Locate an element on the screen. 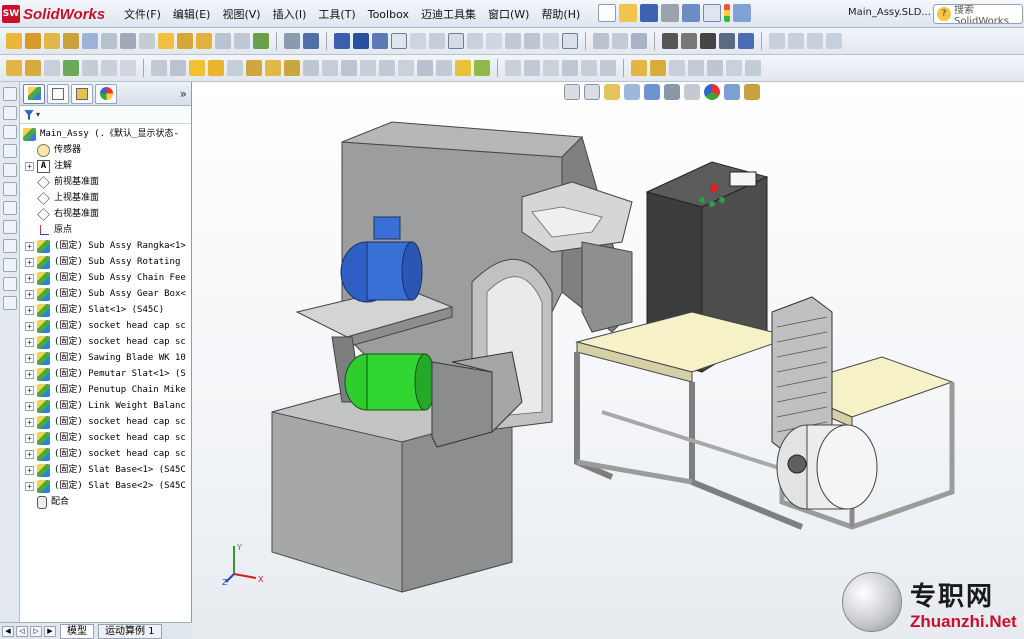 This screenshot has width=1024, height=639. menu-view: 视图(V) is located at coordinates (241, 14).